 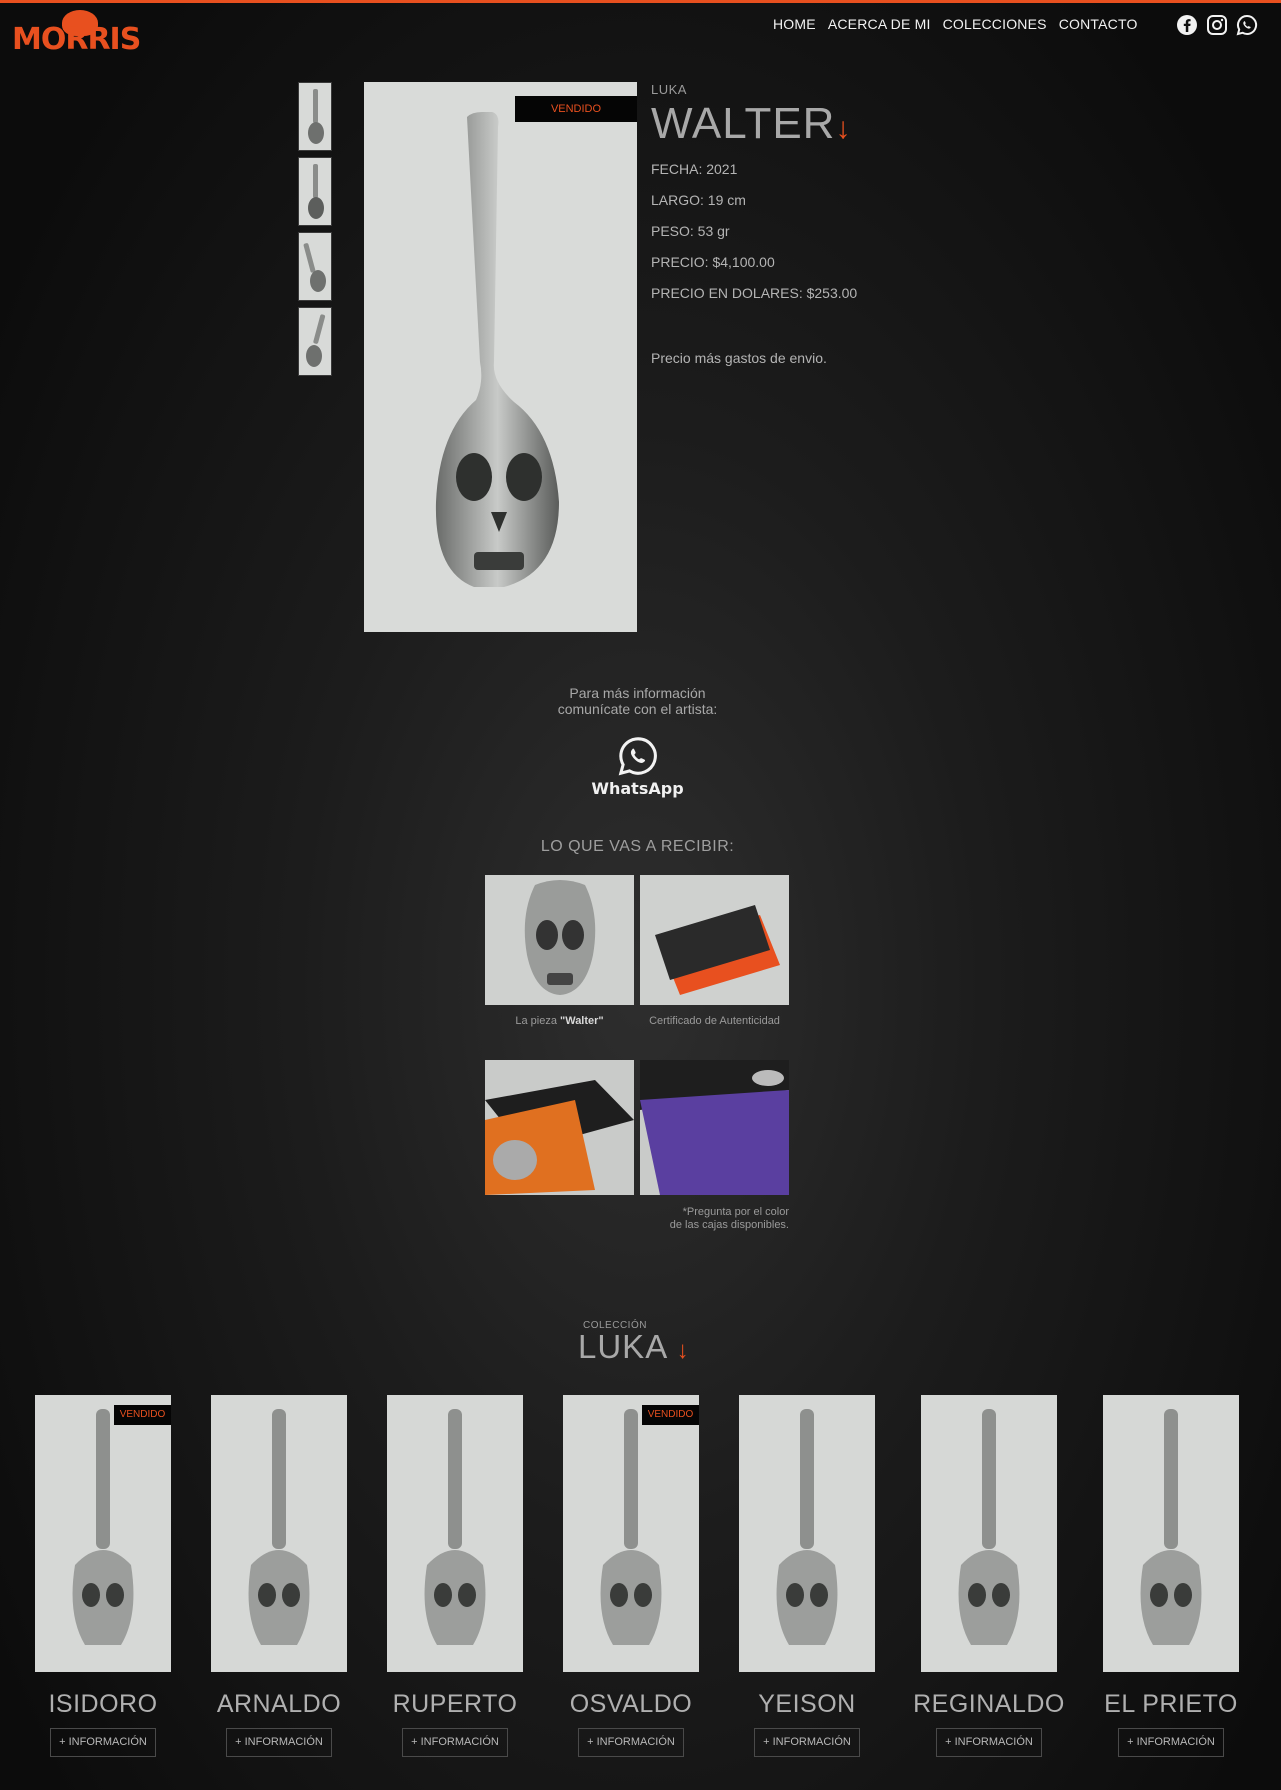 I want to click on collection-name: LUKA, so click(x=622, y=1346).